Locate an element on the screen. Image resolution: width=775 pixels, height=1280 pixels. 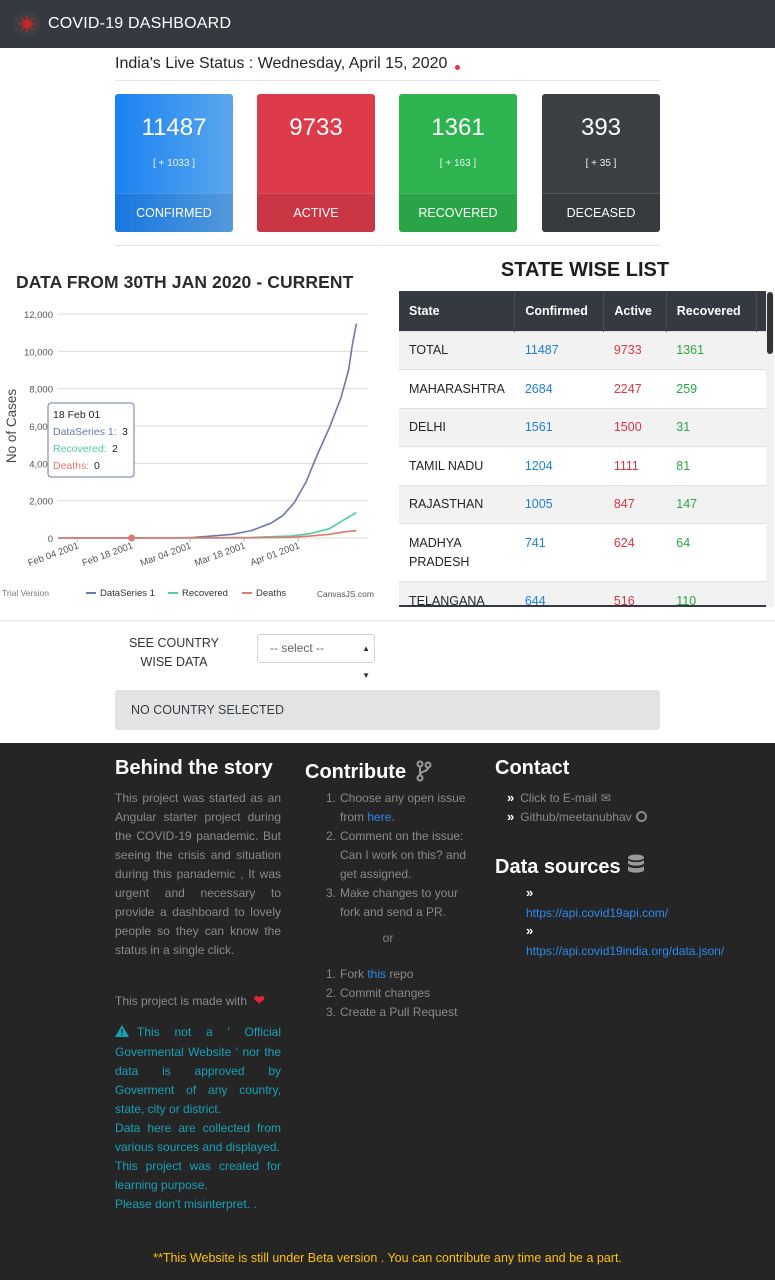
tooltip-label: DataSeries 1: is located at coordinates (85, 432).